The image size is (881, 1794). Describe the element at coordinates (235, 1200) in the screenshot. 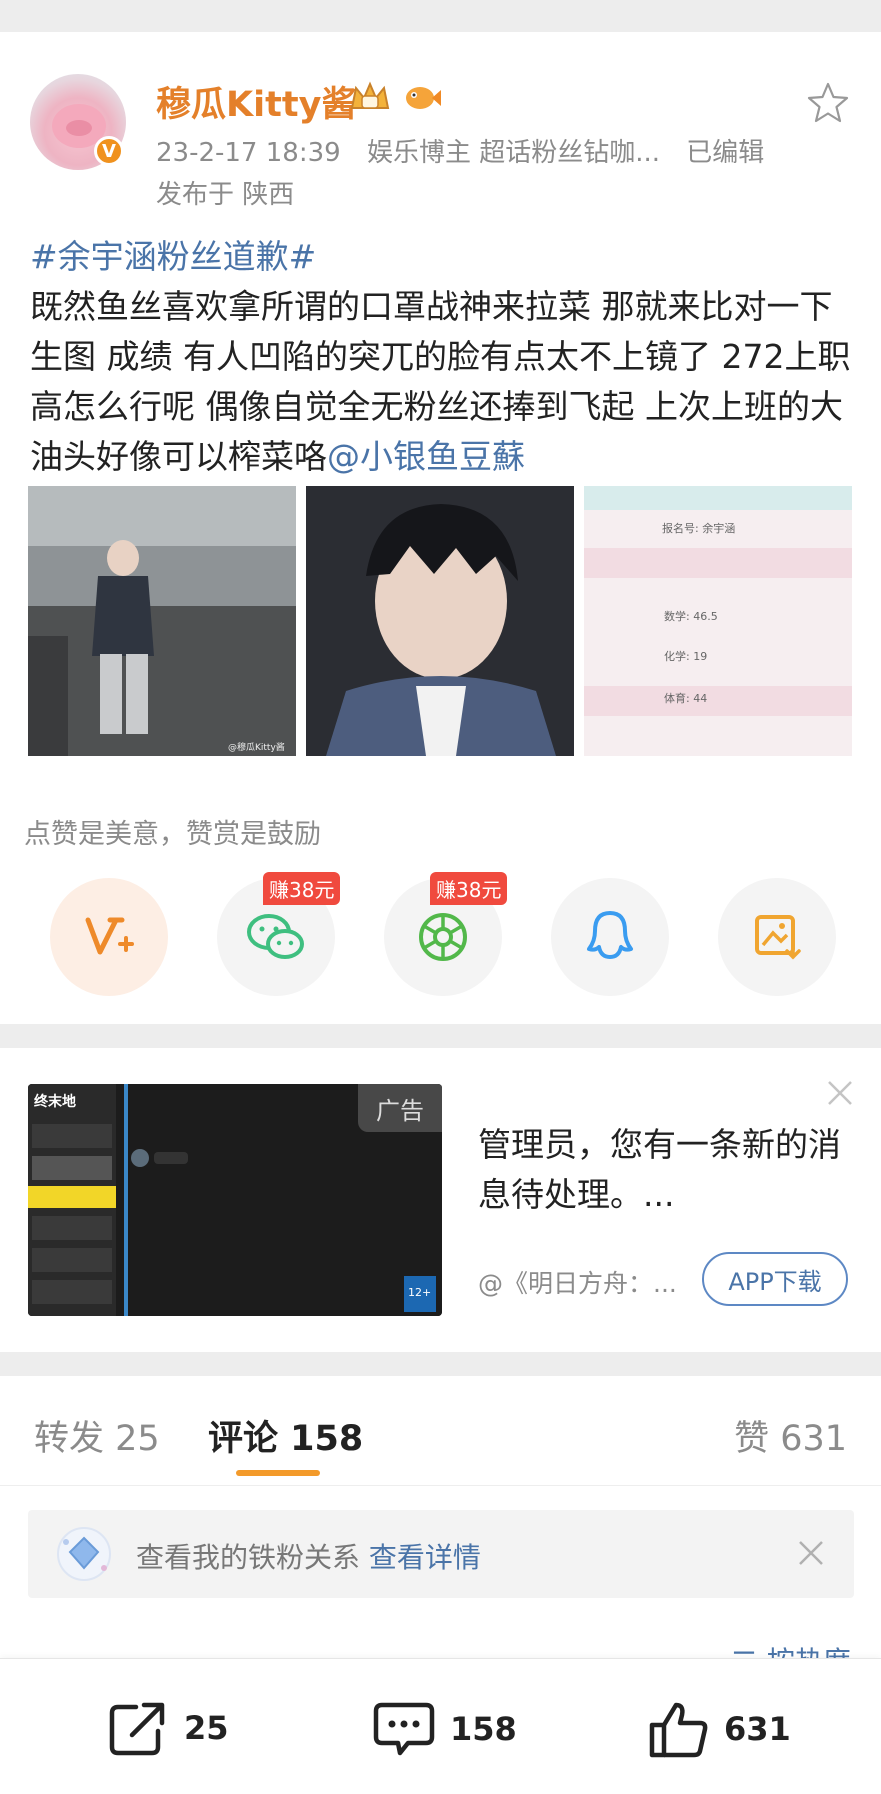

I see `ad-image: 12+ 终末地 广告` at that location.